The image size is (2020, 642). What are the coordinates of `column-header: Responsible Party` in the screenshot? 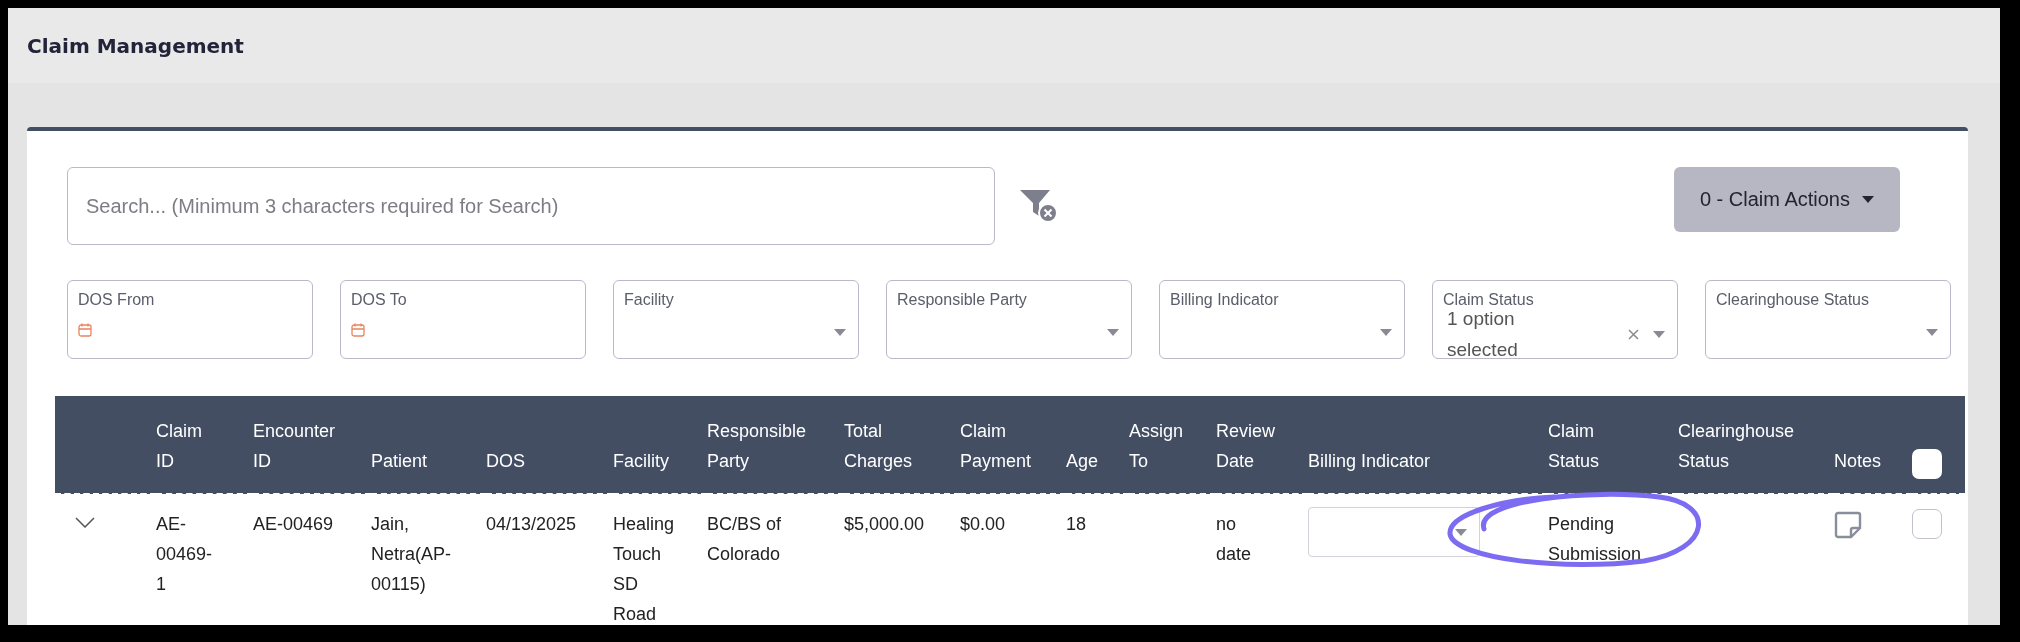 It's located at (775, 445).